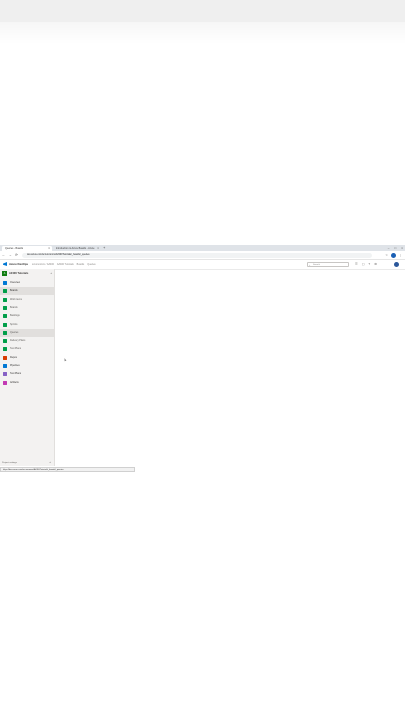  I want to click on reload-icon: ⟳, so click(16, 255).